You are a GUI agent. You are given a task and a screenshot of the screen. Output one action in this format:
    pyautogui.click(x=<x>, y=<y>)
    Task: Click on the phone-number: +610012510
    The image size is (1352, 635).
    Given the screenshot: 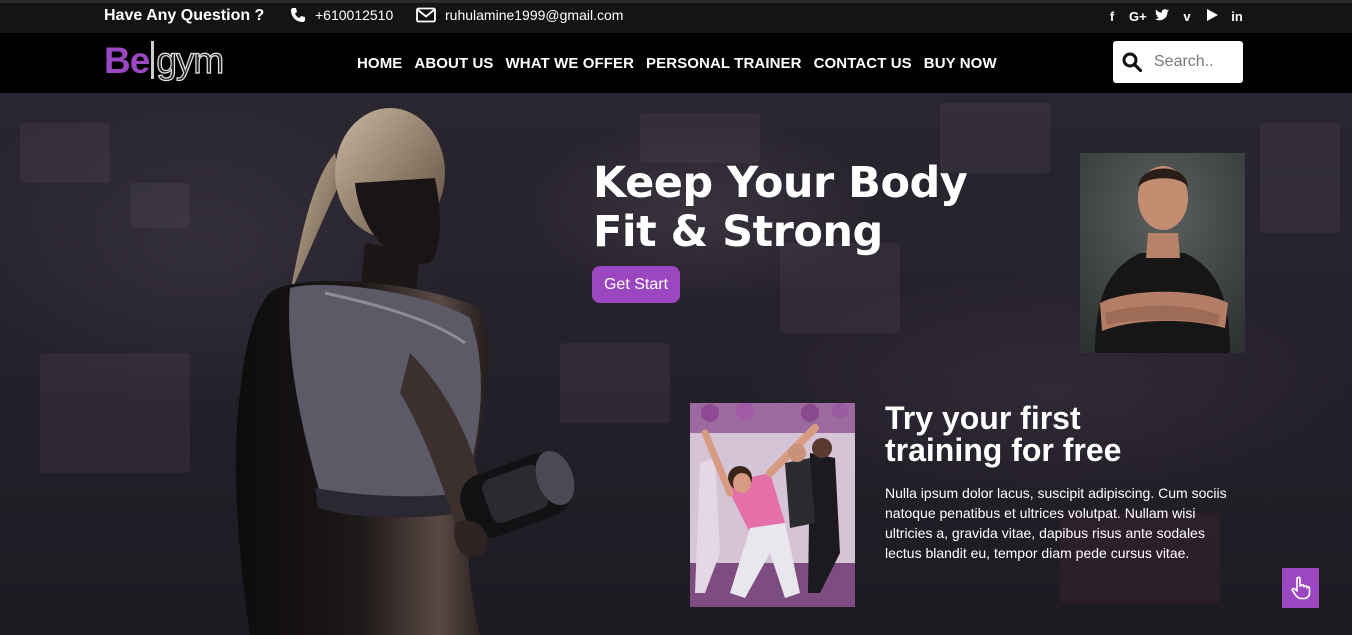 What is the action you would take?
    pyautogui.click(x=354, y=15)
    